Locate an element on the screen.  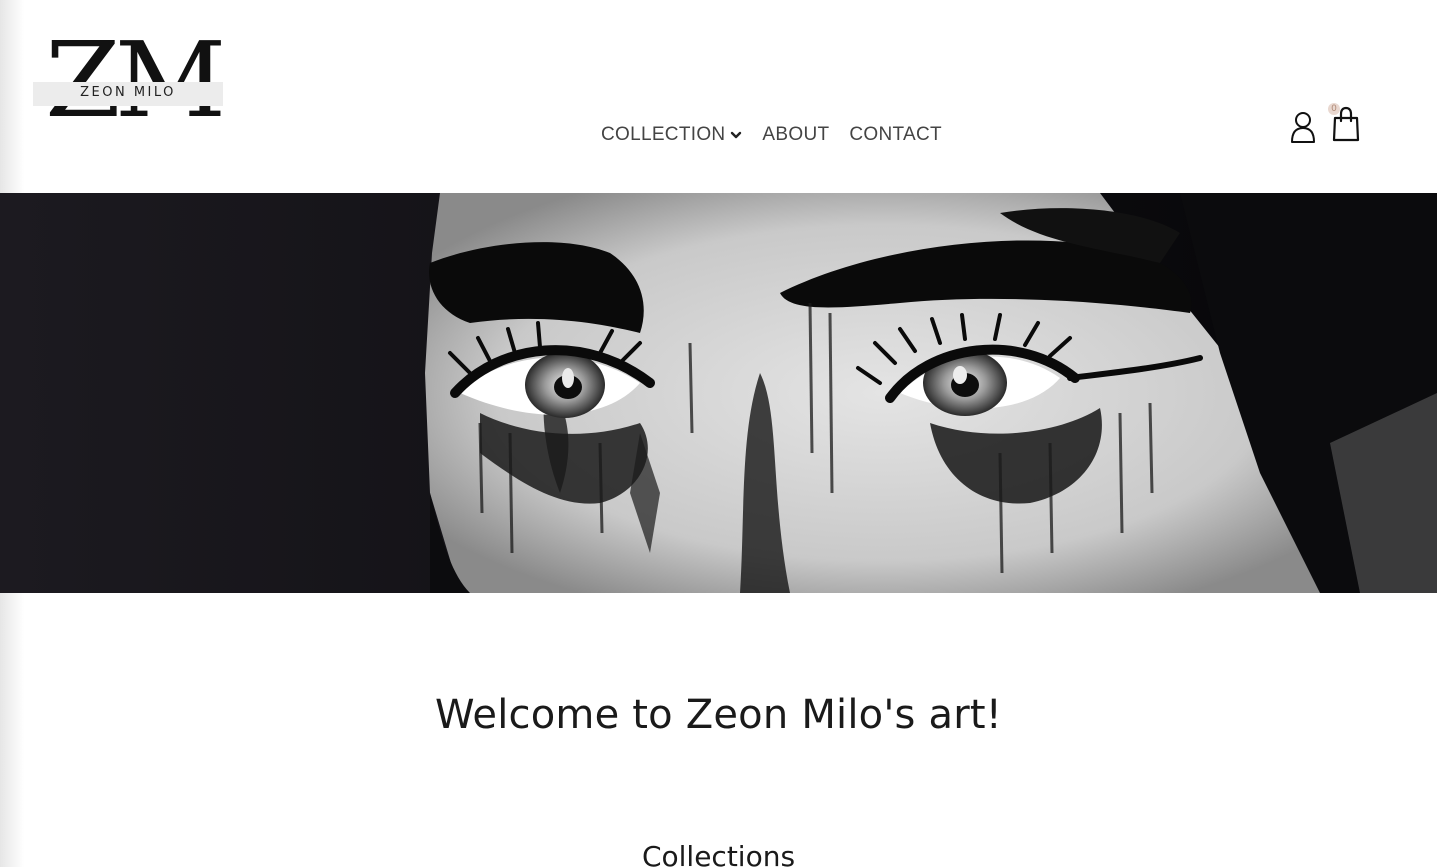
chevron-down-icon is located at coordinates (736, 135).